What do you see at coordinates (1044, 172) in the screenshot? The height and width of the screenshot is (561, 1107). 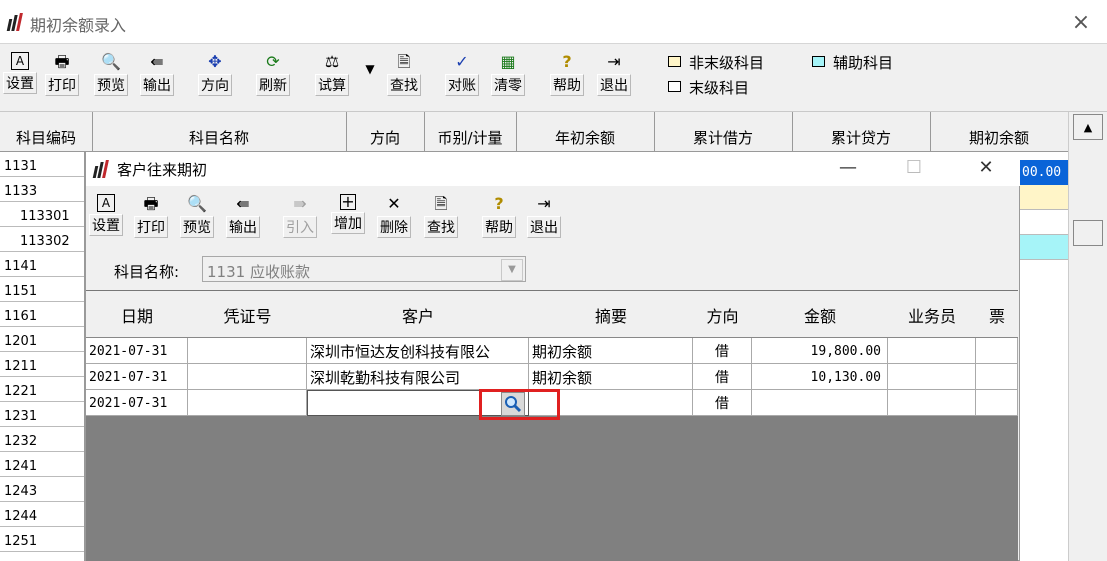 I see `opening-balance-cell: 00.00` at bounding box center [1044, 172].